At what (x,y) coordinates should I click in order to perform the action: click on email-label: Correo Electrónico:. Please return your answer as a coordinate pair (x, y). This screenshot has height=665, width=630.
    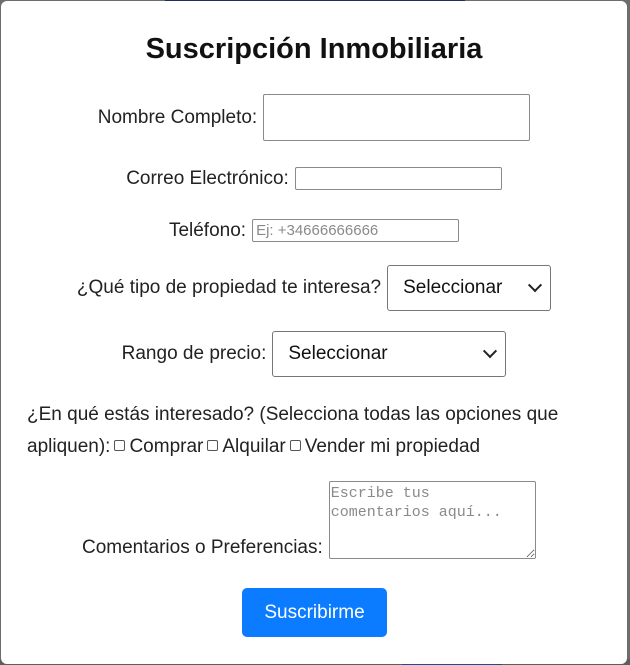
    Looking at the image, I should click on (207, 178).